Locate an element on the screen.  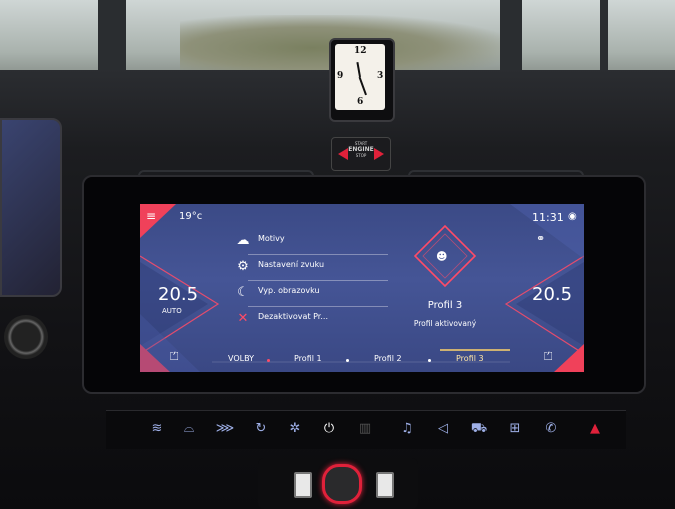
sound-settings-icon: ⚙ is located at coordinates (243, 266).